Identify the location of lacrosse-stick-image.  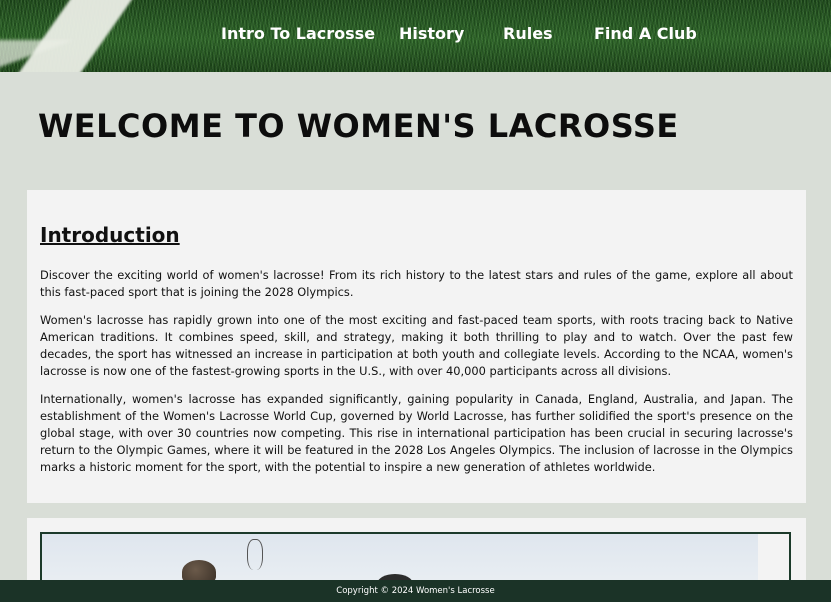
(255, 554).